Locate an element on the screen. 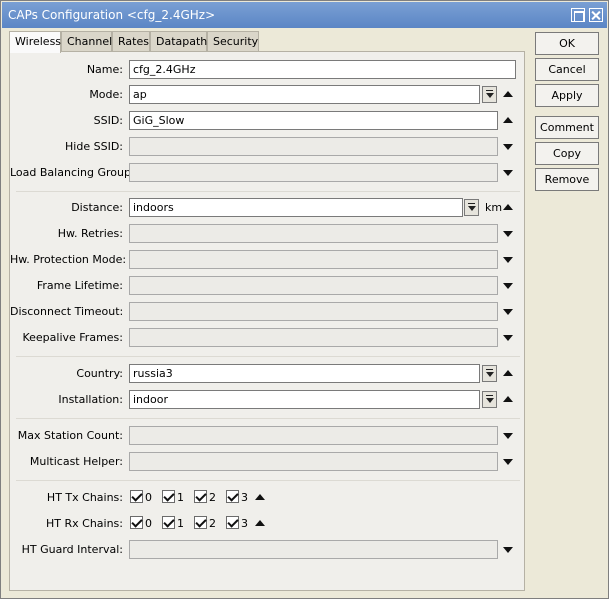  installation-dropdown-icon is located at coordinates (489, 399).